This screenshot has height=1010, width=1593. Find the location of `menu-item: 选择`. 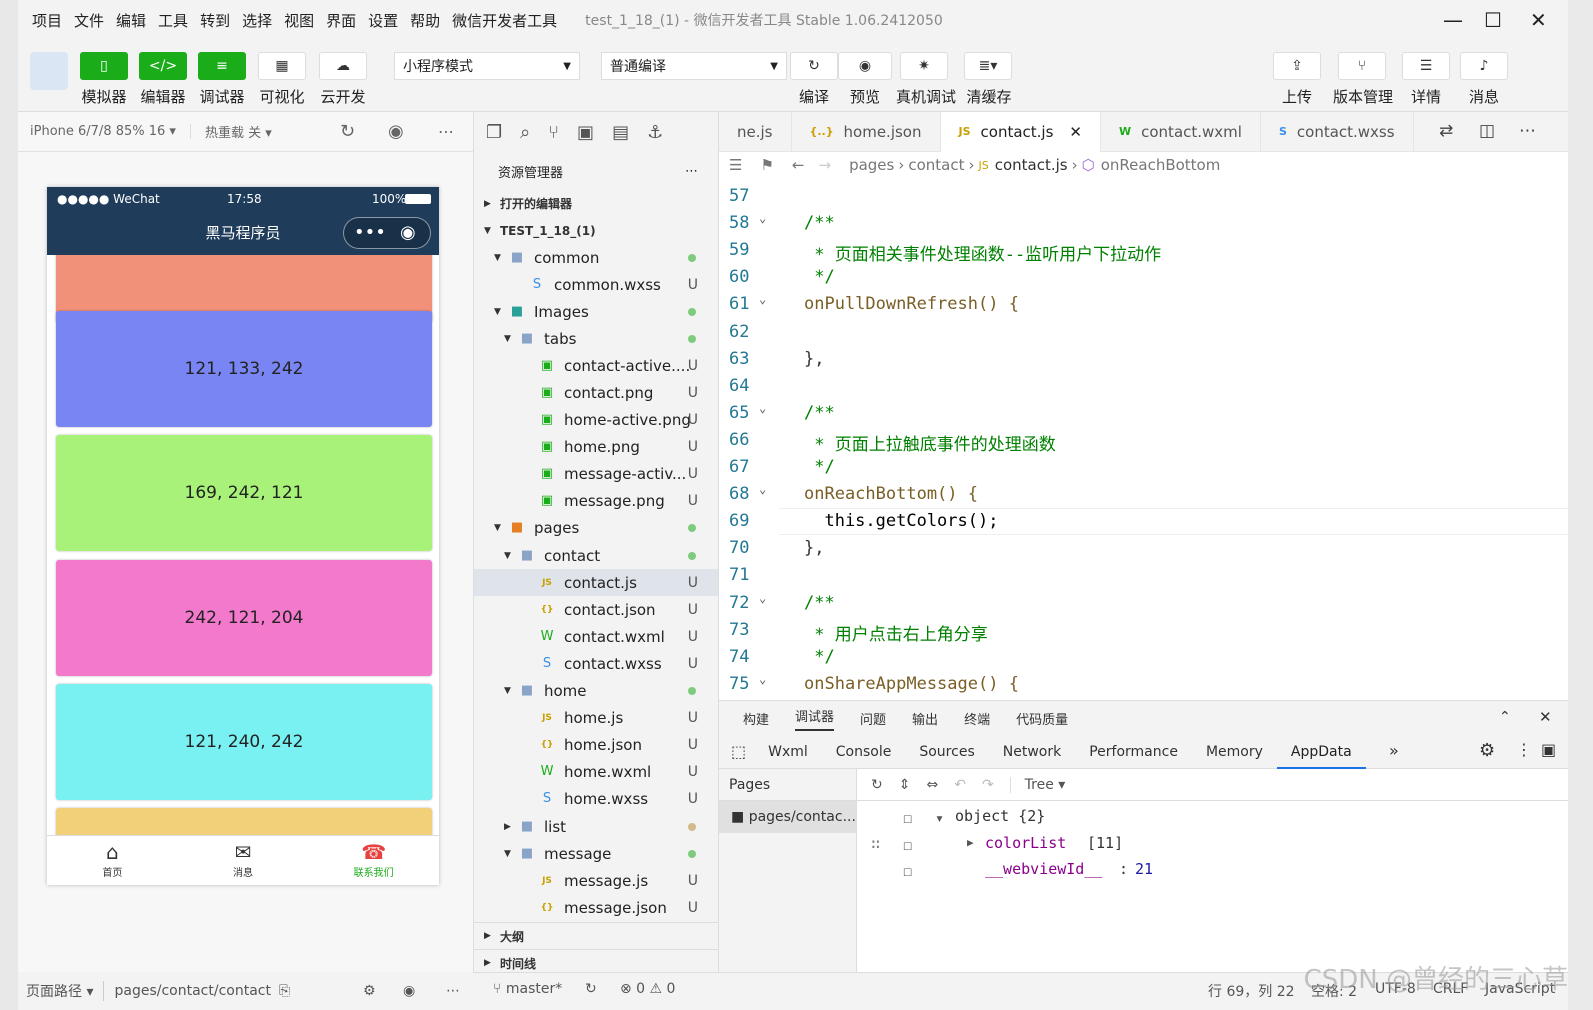

menu-item: 选择 is located at coordinates (257, 20).